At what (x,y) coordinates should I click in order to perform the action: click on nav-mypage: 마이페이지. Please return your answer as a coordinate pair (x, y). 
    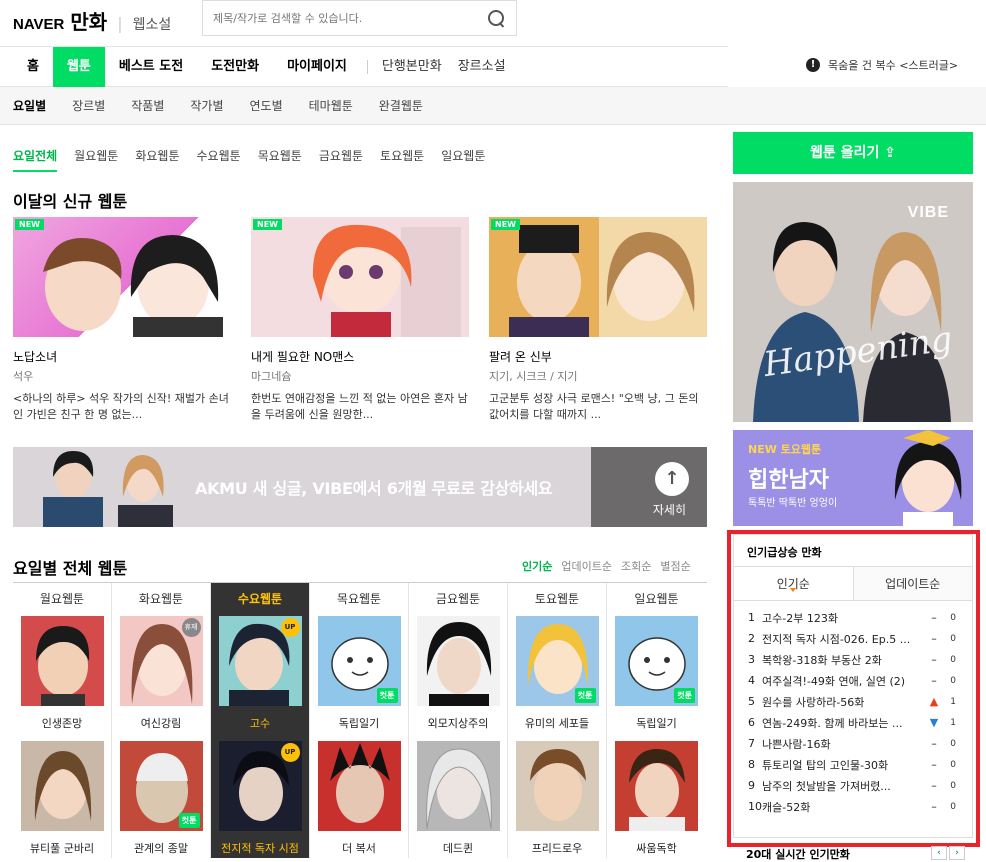
    Looking at the image, I should click on (317, 67).